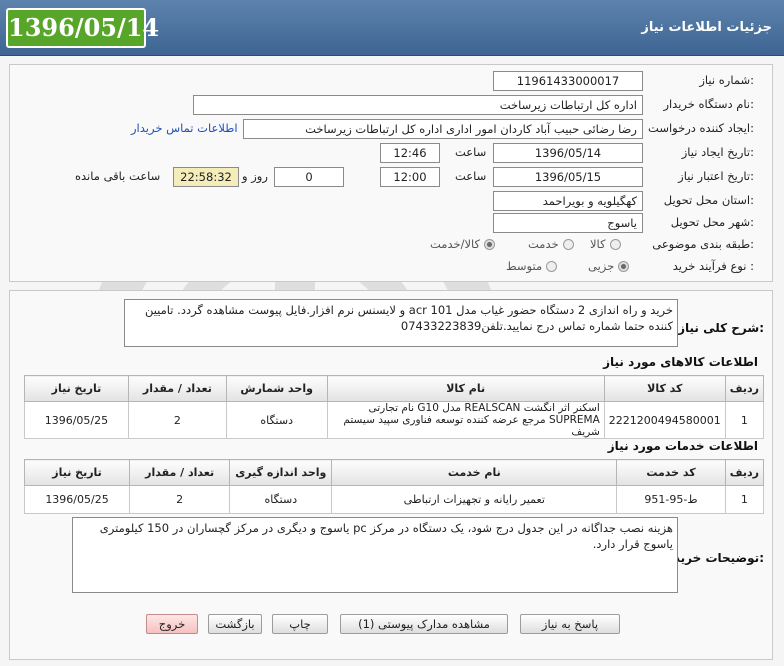 The width and height of the screenshot is (784, 666). I want to click on deadline-time-label: ساعت, so click(471, 176).